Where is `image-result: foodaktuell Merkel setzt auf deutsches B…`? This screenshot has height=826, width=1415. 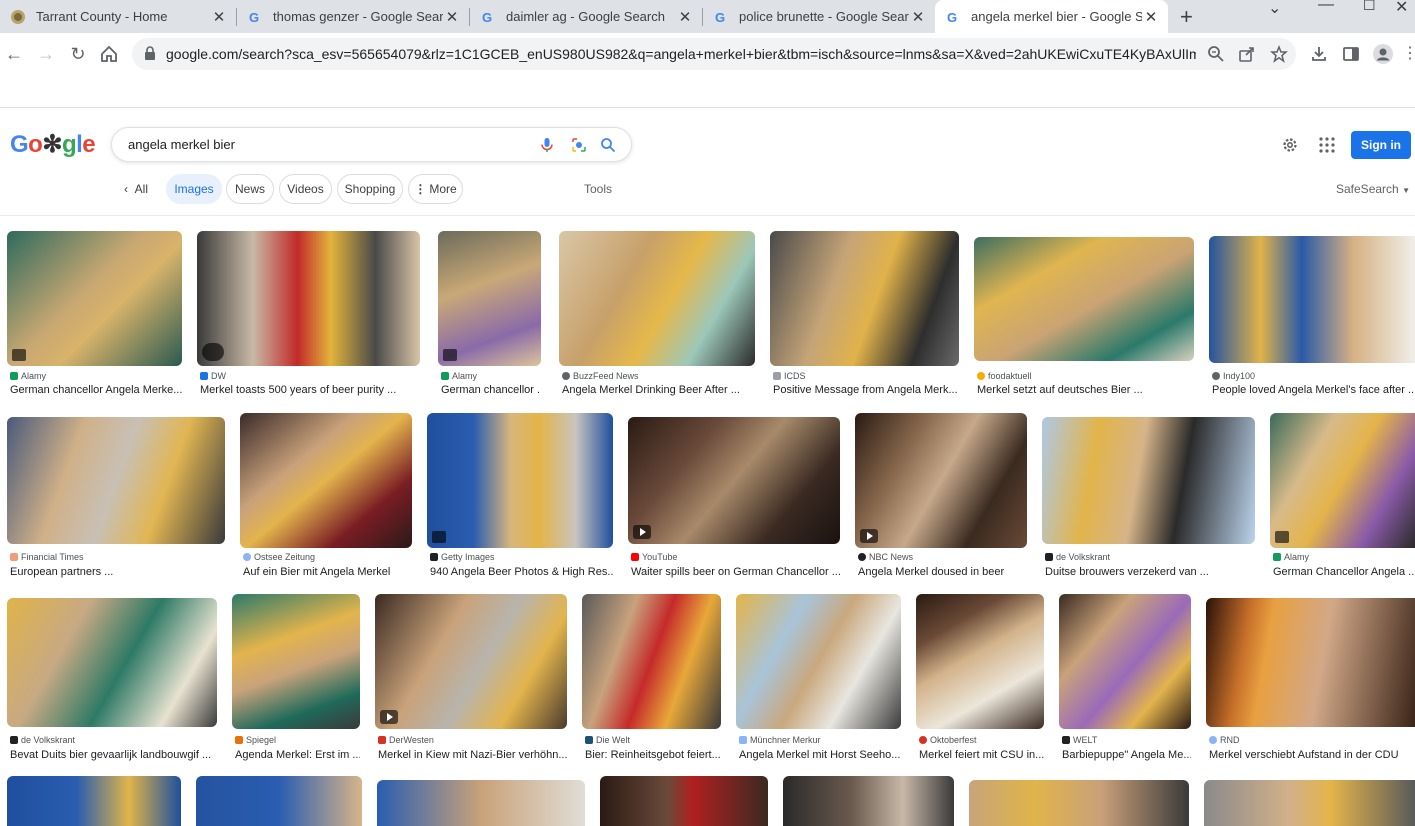 image-result: foodaktuell Merkel setzt auf deutsches B… is located at coordinates (1084, 316).